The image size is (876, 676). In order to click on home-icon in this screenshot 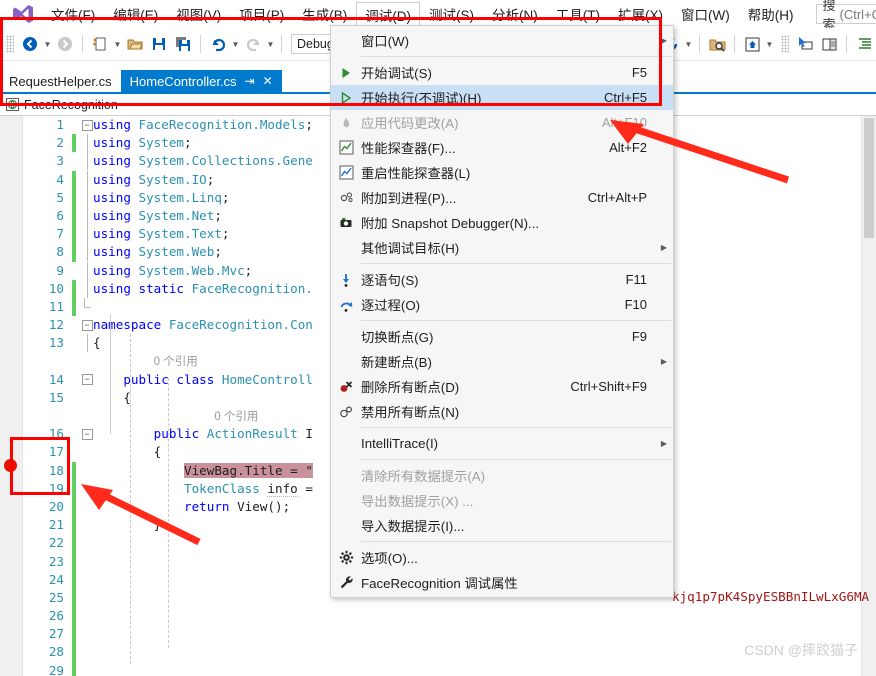, I will do `click(752, 44)`.